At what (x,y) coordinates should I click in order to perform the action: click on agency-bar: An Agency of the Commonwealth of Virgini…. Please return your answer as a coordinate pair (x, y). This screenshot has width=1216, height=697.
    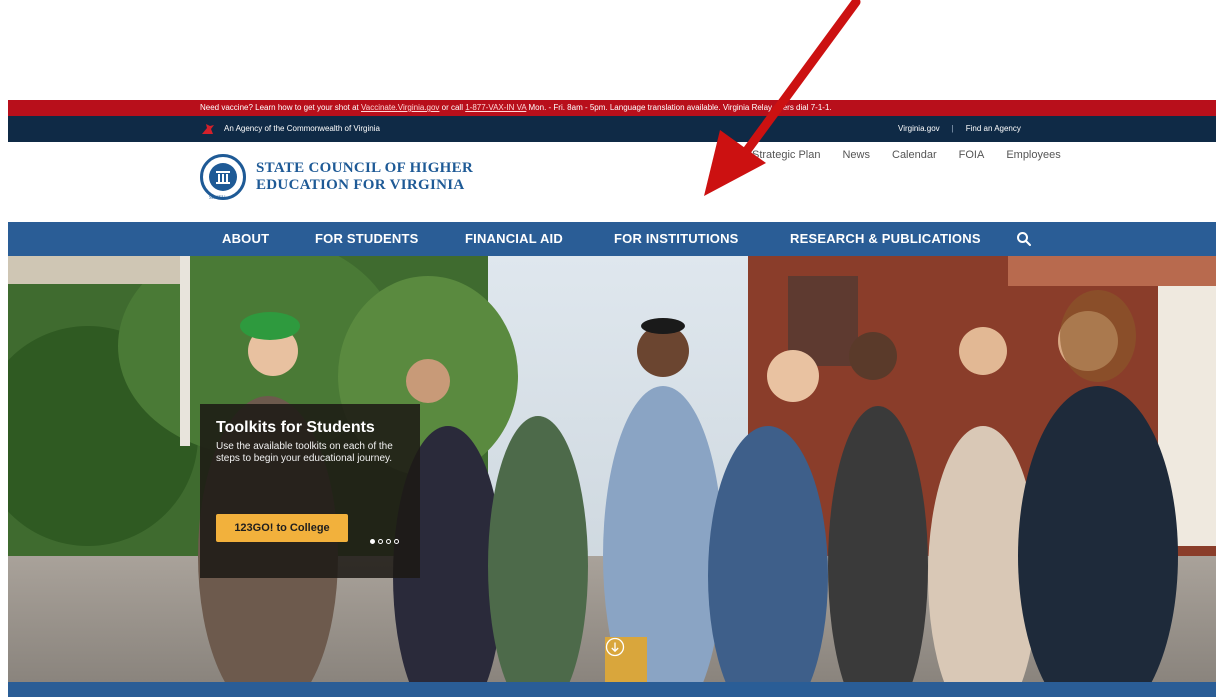
    Looking at the image, I should click on (612, 129).